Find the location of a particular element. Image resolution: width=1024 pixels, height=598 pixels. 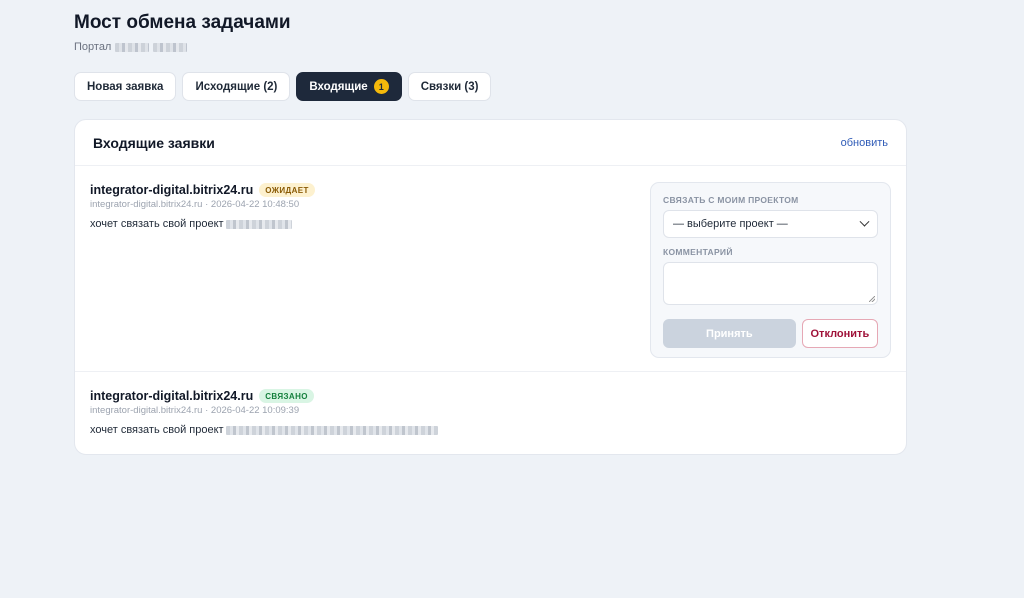

project-select-value: — выберите проект — is located at coordinates (730, 224).